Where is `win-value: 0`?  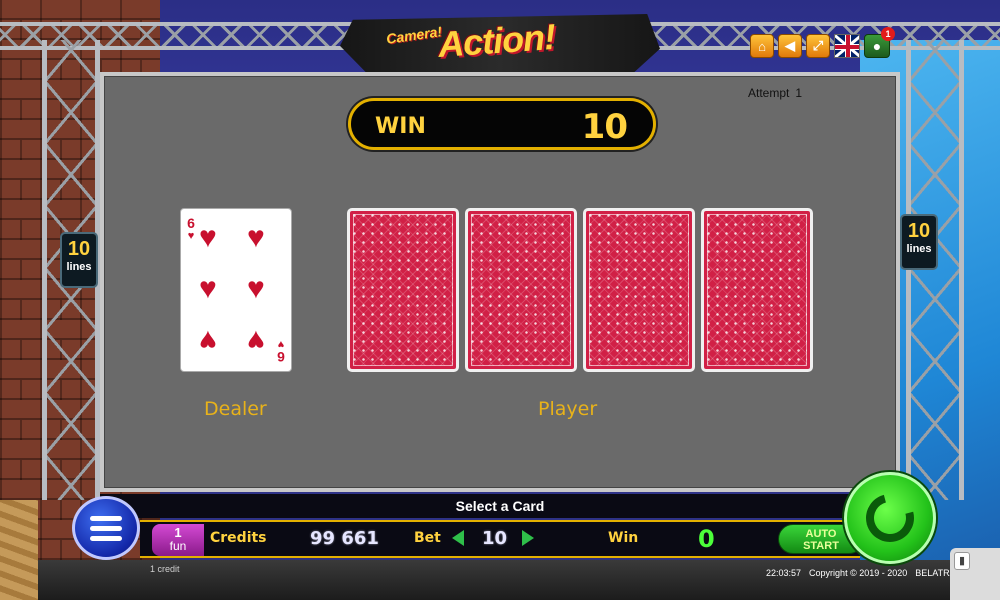
win-value: 0 is located at coordinates (706, 539).